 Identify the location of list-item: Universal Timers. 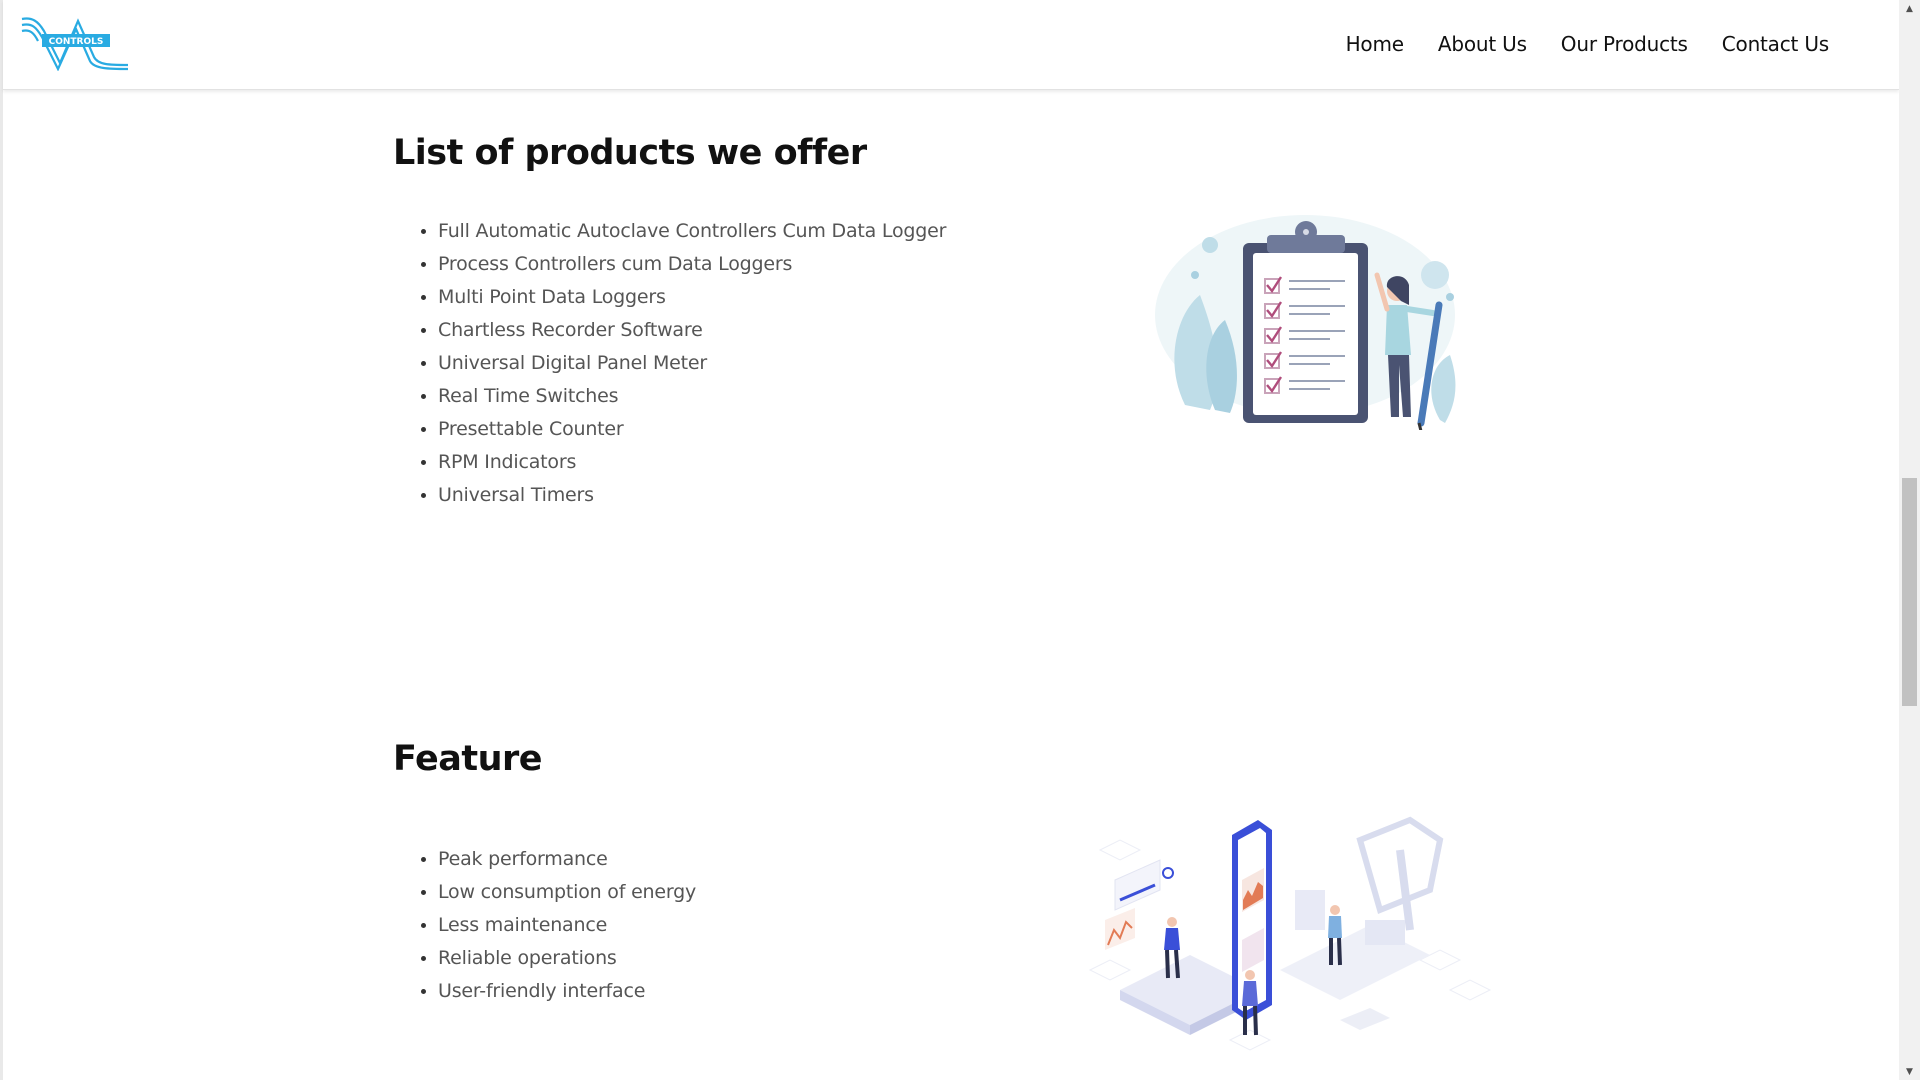
(692, 495).